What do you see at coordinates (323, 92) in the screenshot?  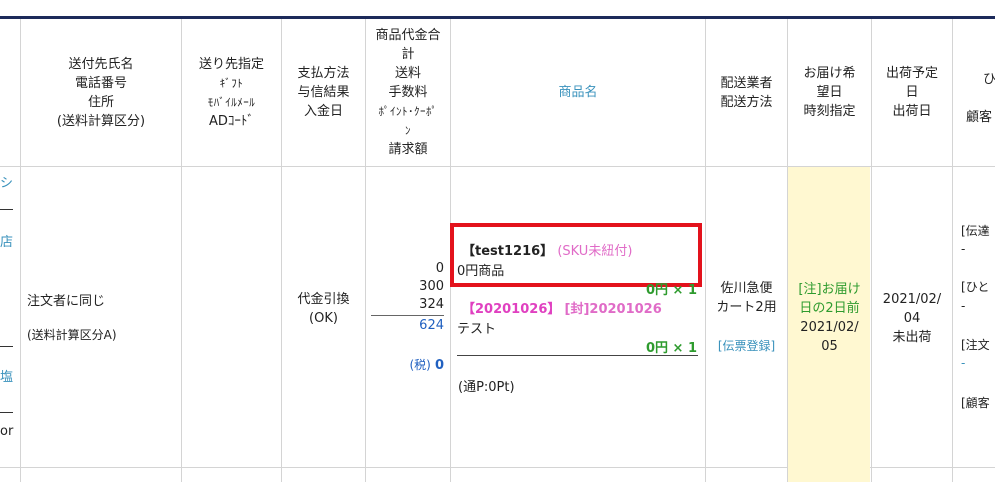 I see `header-payment: 支払方法 与信結果 入金日` at bounding box center [323, 92].